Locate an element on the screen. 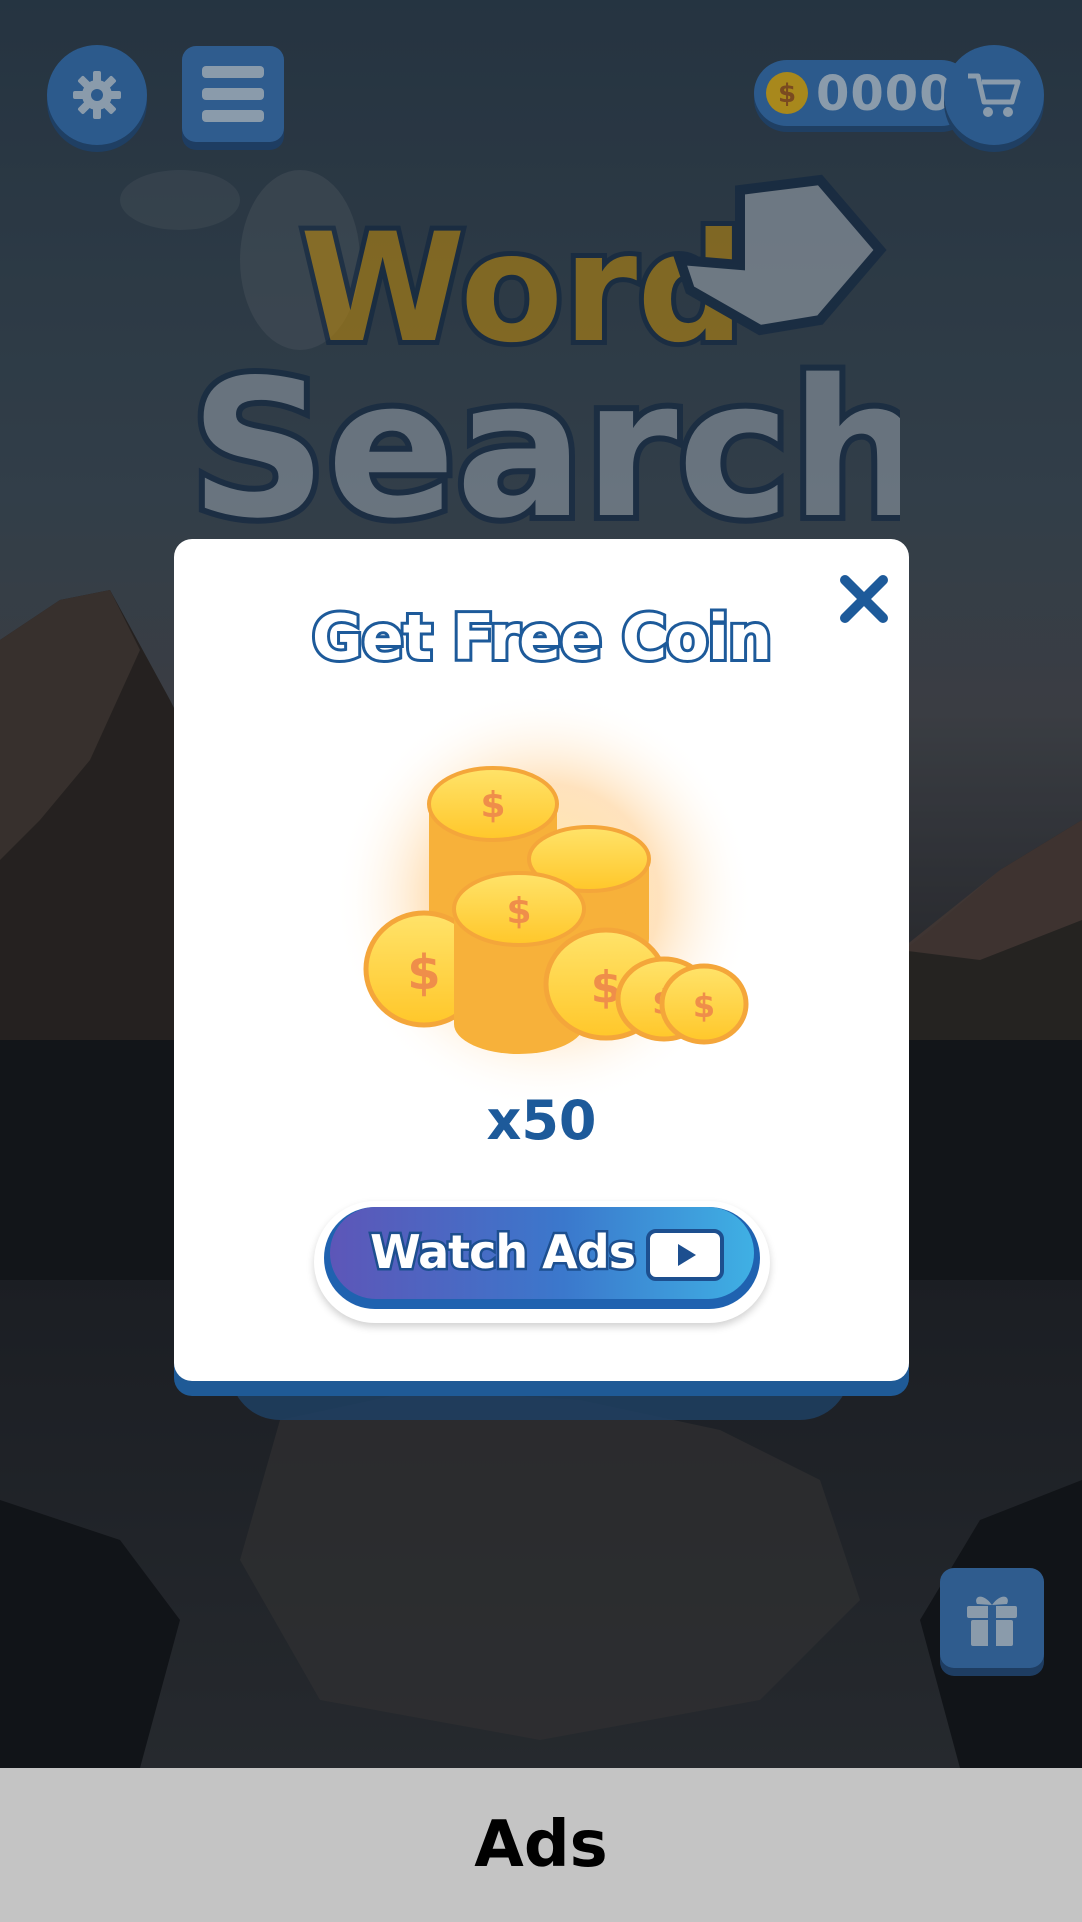 This screenshot has width=1082, height=1922. hamburger-icon is located at coordinates (233, 94).